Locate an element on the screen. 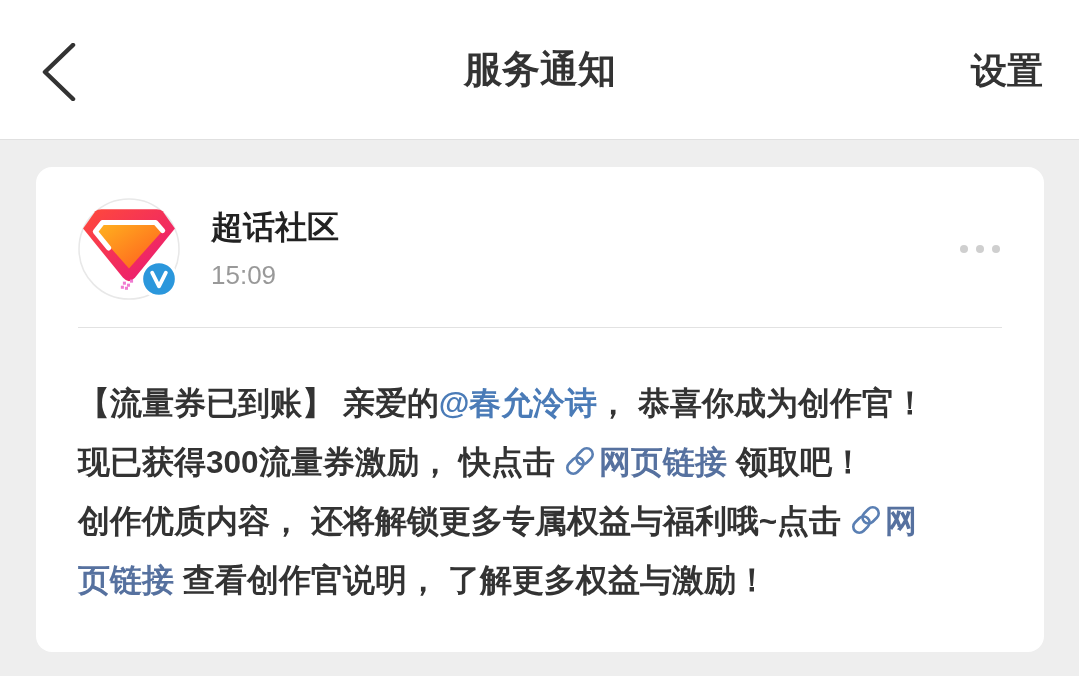  web-link: 页链接 is located at coordinates (126, 580).